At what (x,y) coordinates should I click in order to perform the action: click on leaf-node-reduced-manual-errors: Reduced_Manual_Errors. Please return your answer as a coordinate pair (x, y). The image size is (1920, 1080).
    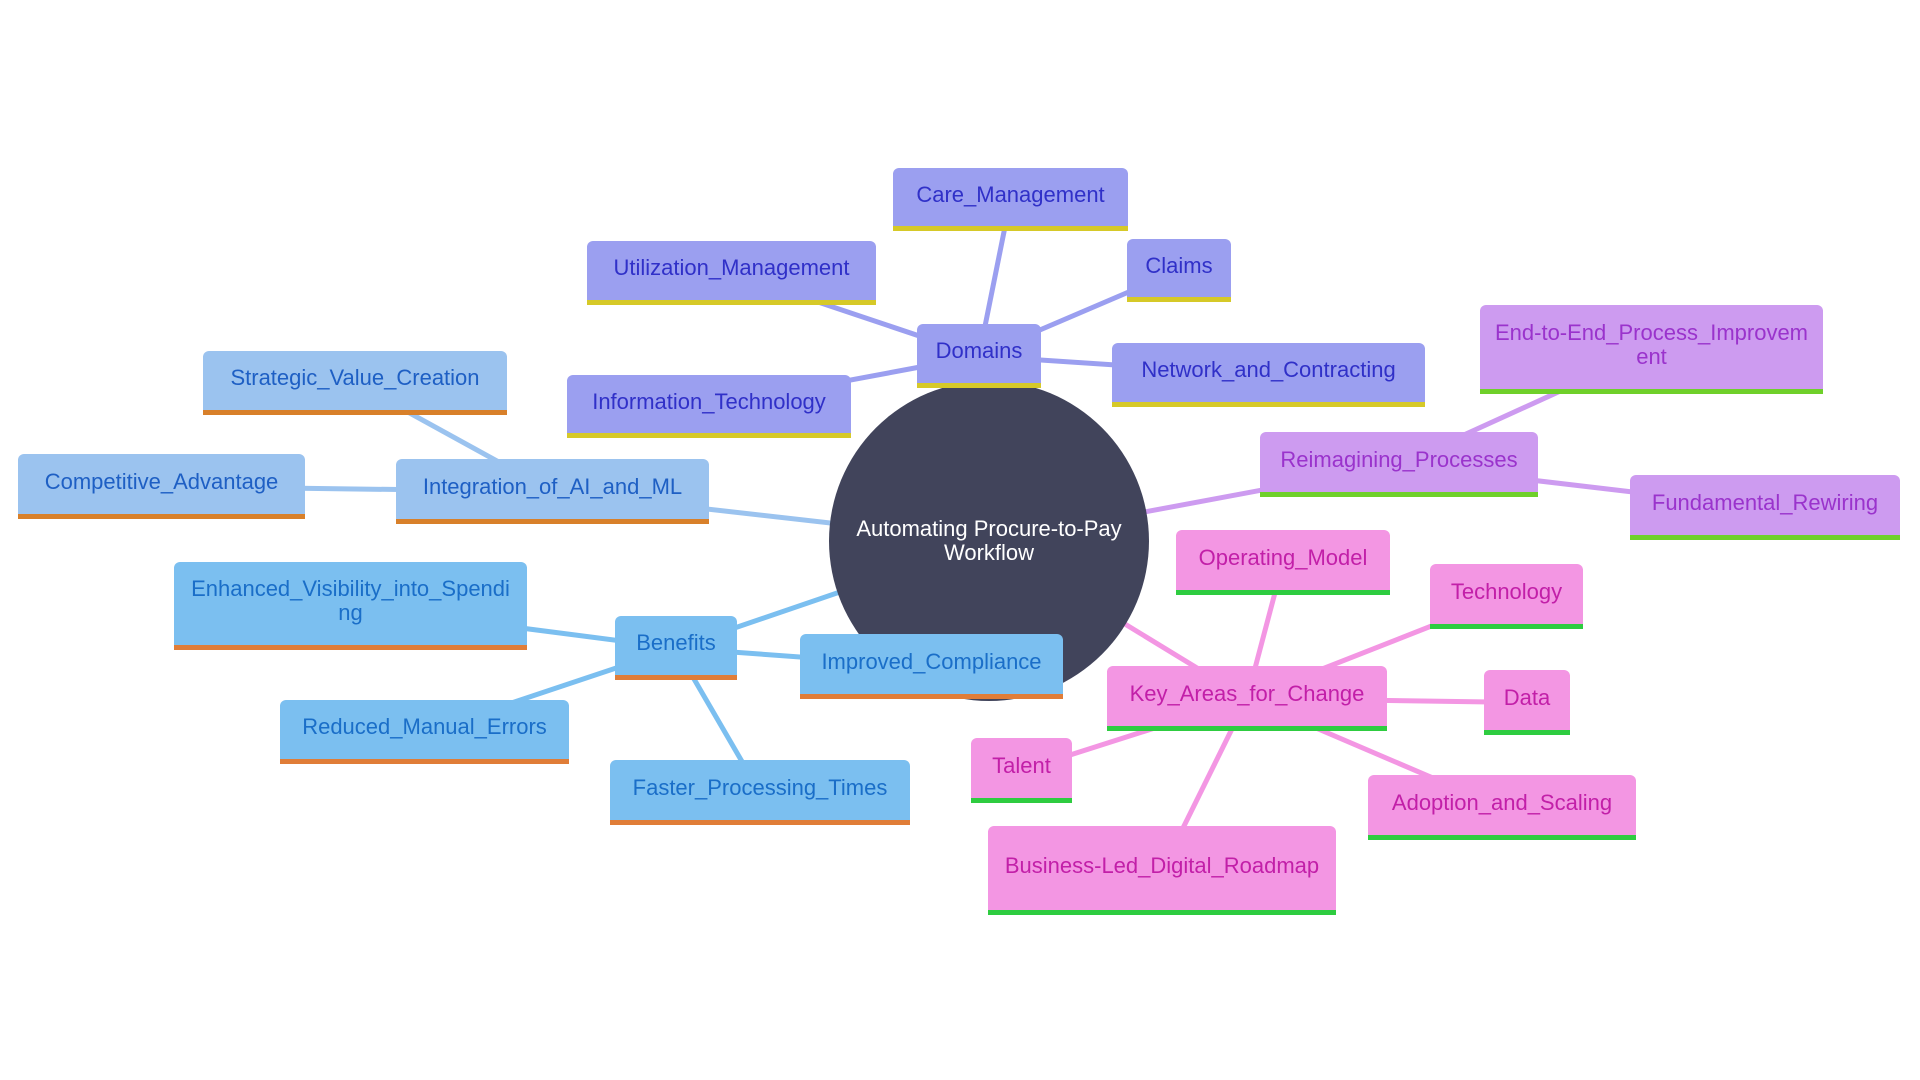
    Looking at the image, I should click on (424, 732).